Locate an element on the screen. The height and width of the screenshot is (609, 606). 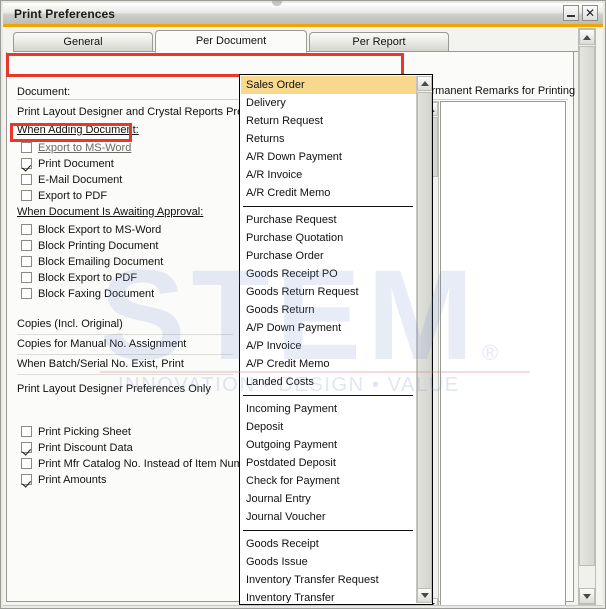
dropdown-item-goods-issue: Goods Issue is located at coordinates (328, 562).